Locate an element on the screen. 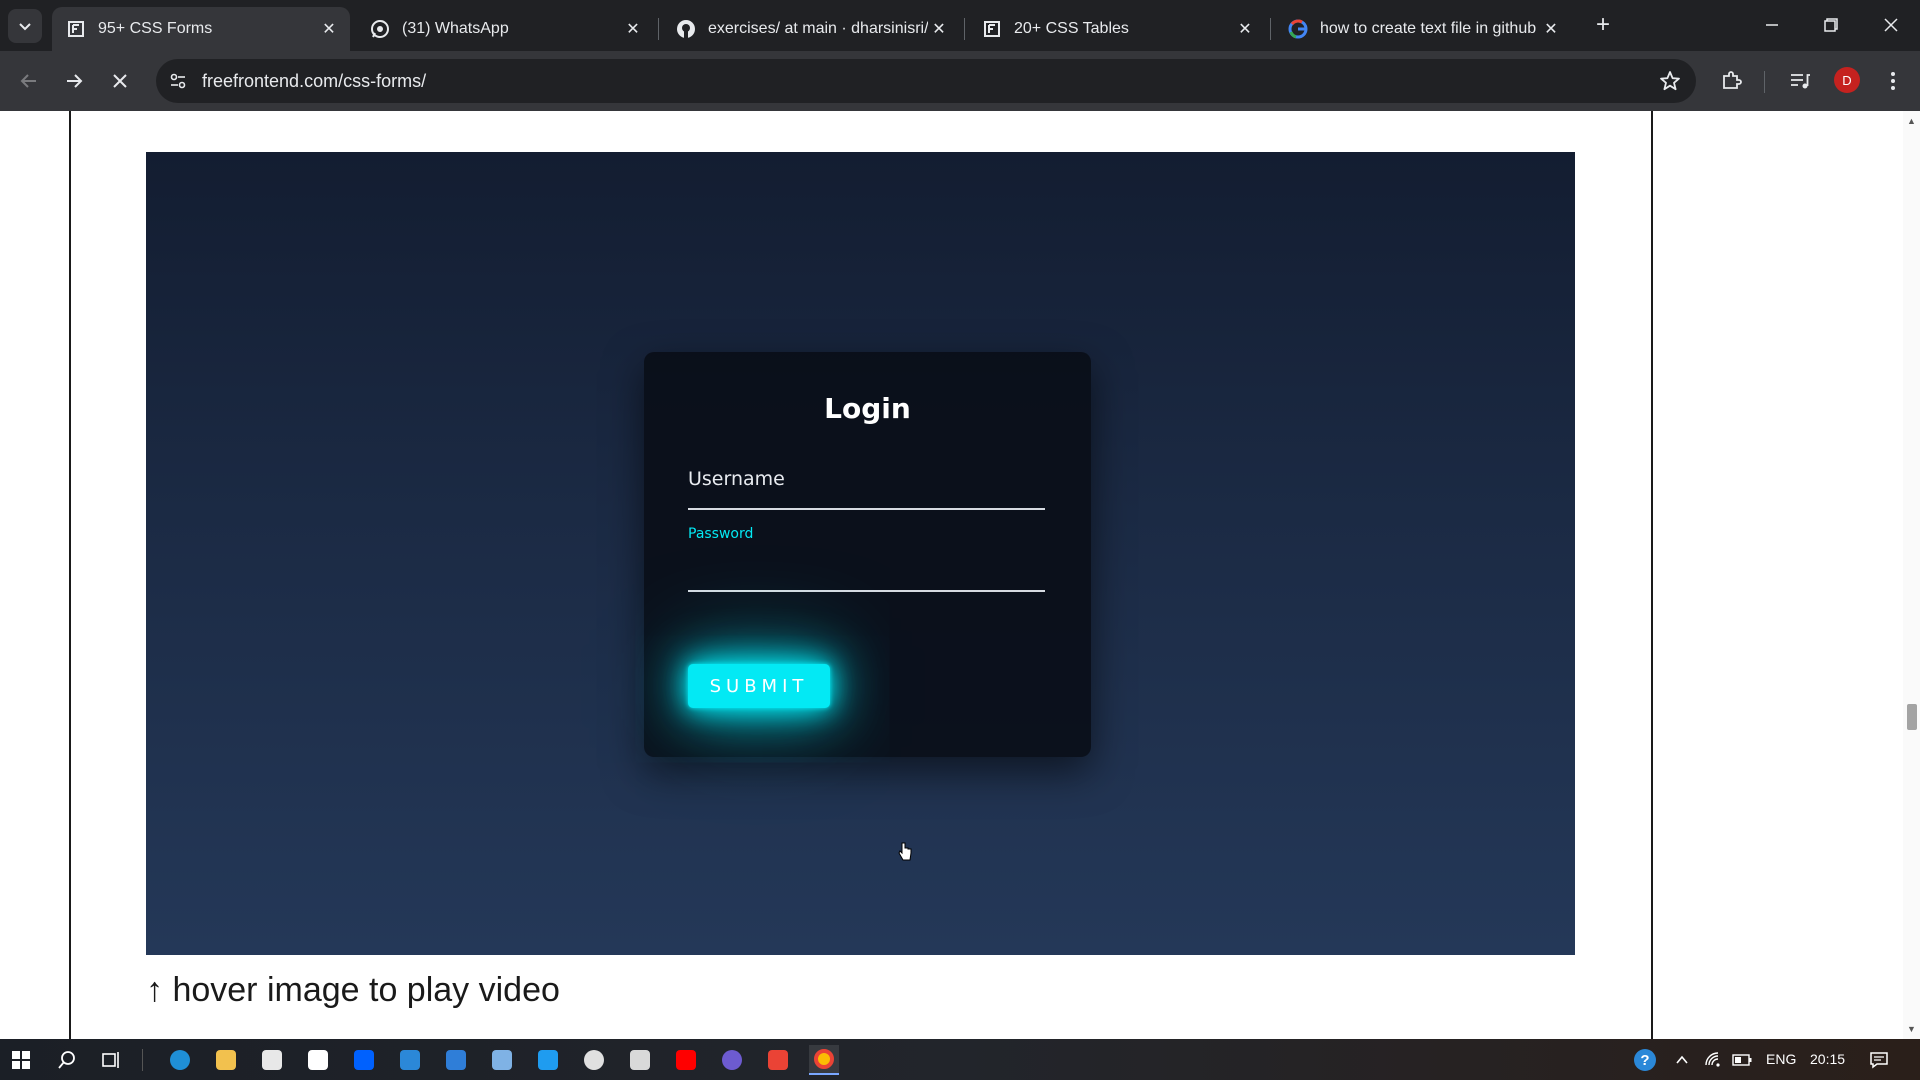 This screenshot has height=1080, width=1920. submit-button: SUBMIT is located at coordinates (759, 686).